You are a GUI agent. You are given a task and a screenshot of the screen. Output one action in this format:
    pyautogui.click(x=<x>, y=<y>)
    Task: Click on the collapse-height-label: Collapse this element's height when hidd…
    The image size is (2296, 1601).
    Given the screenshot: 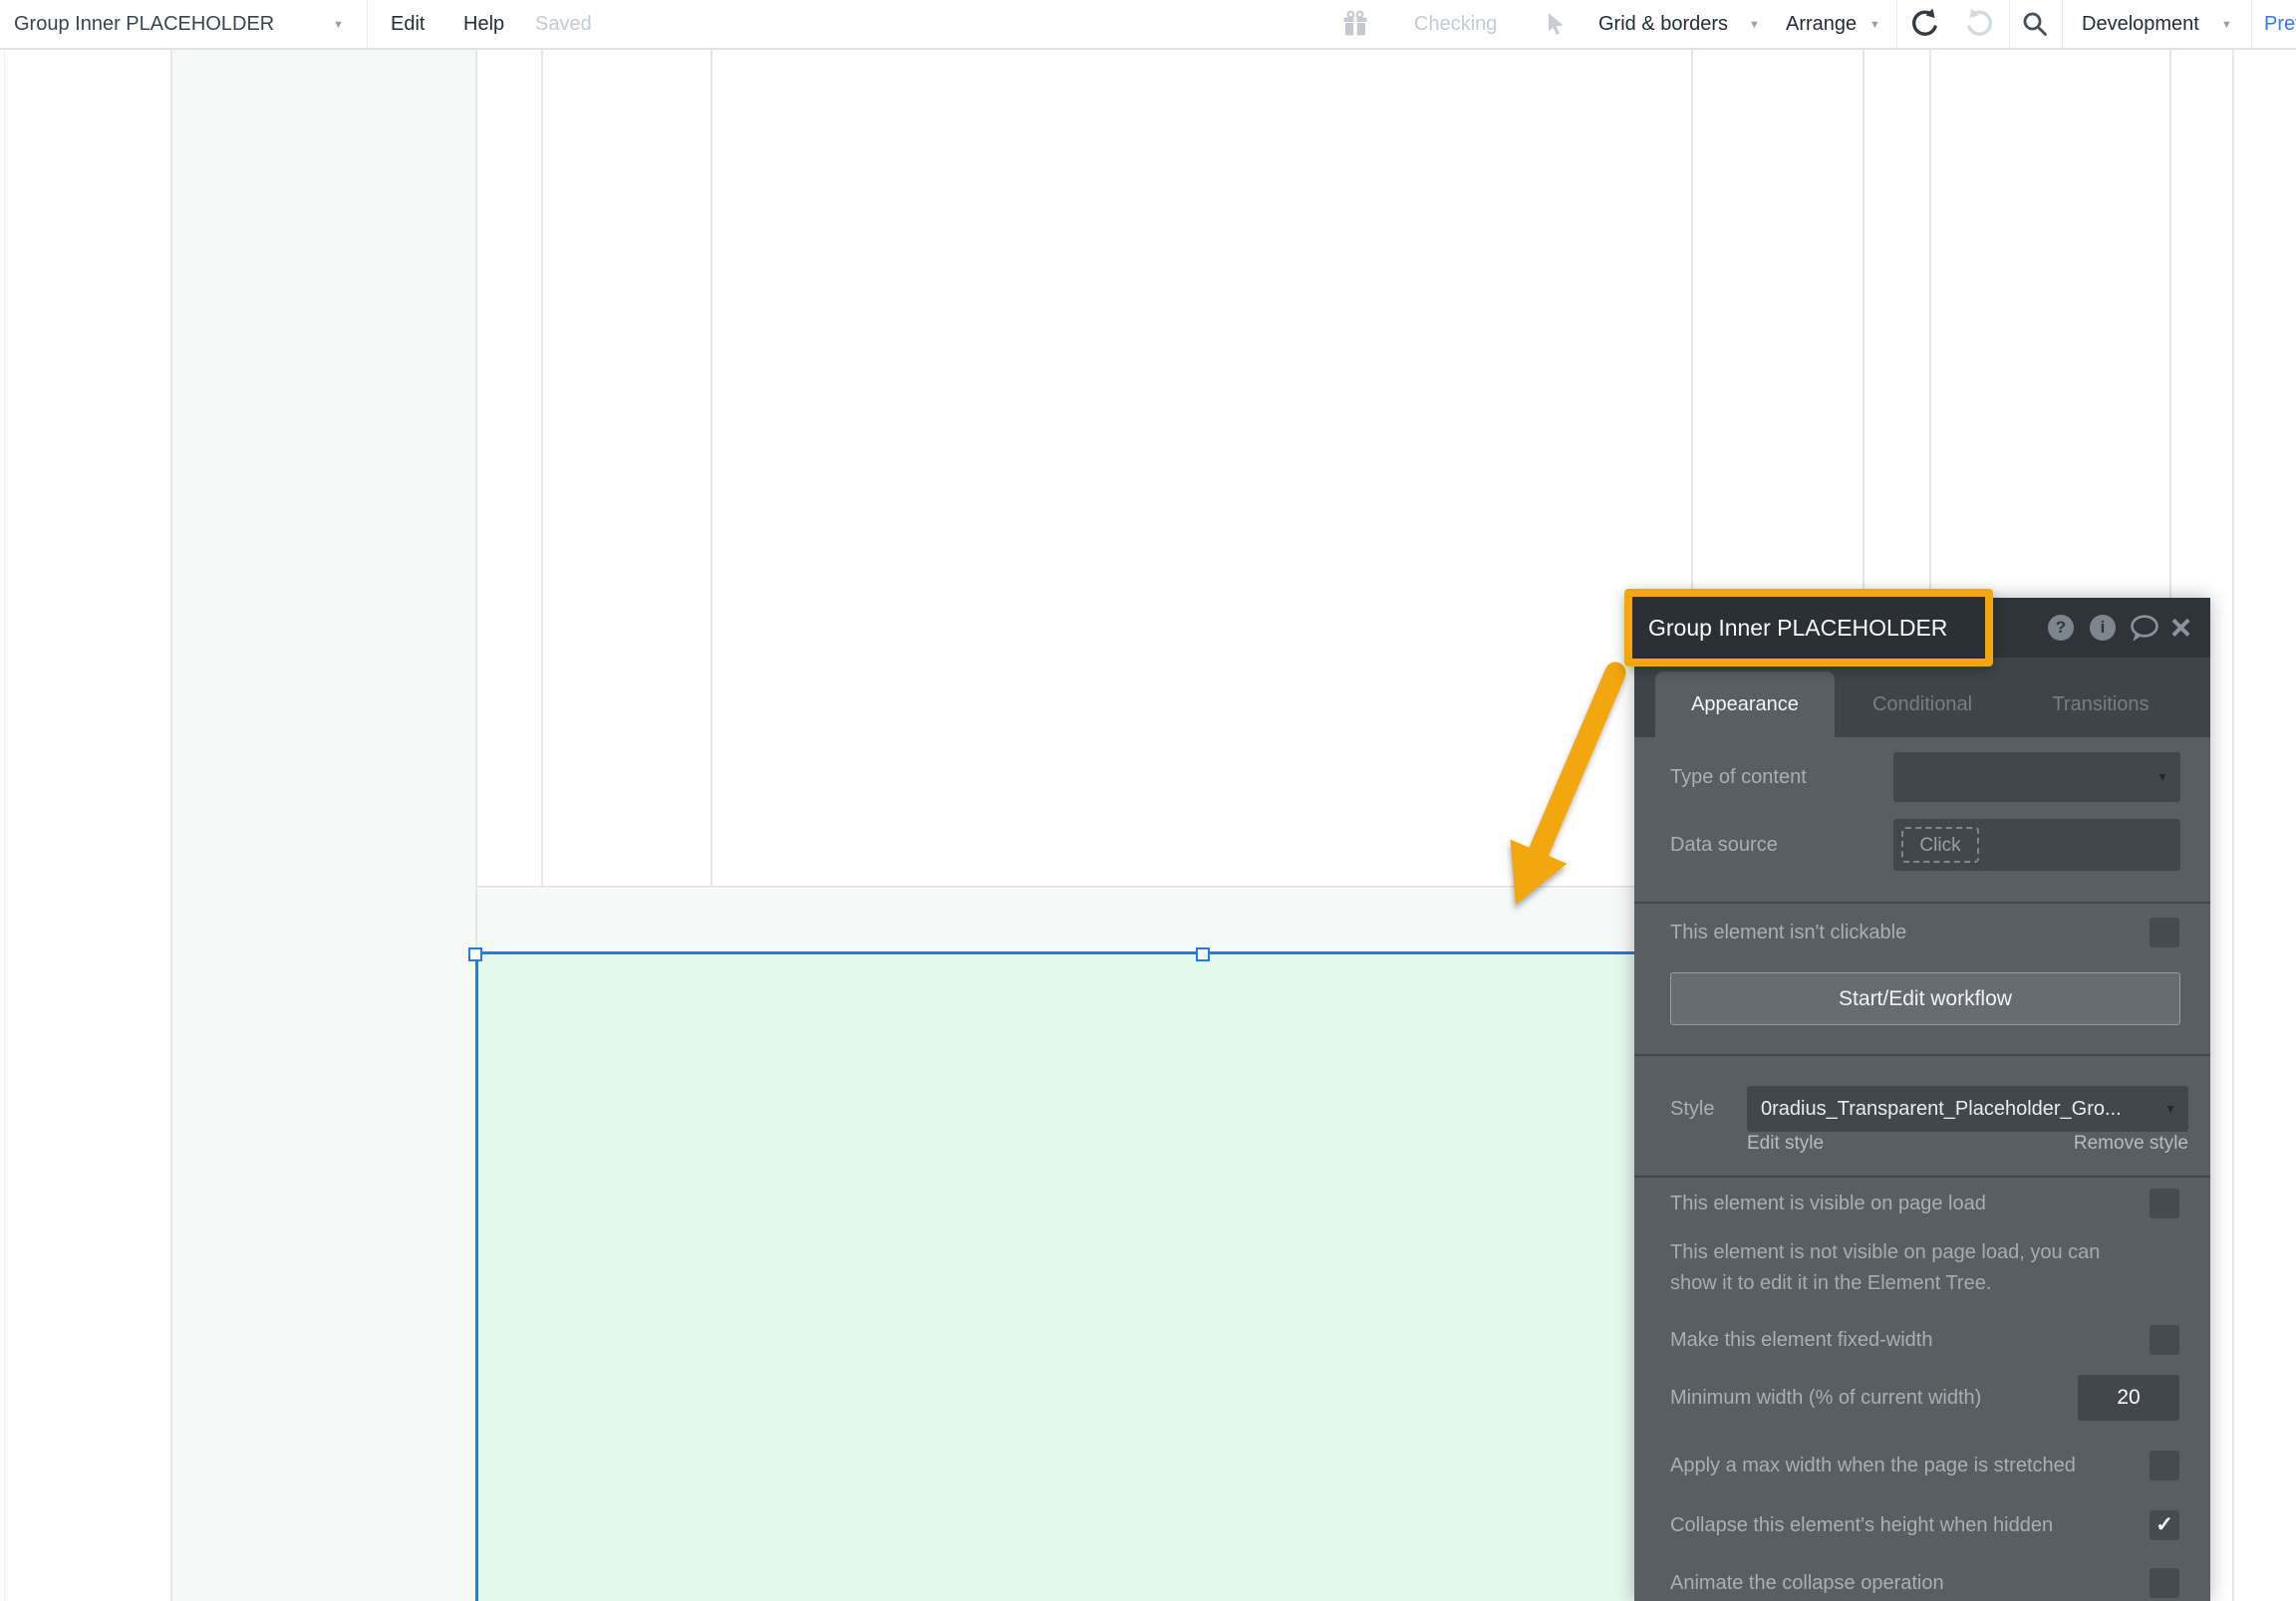 What is the action you would take?
    pyautogui.click(x=1862, y=1525)
    